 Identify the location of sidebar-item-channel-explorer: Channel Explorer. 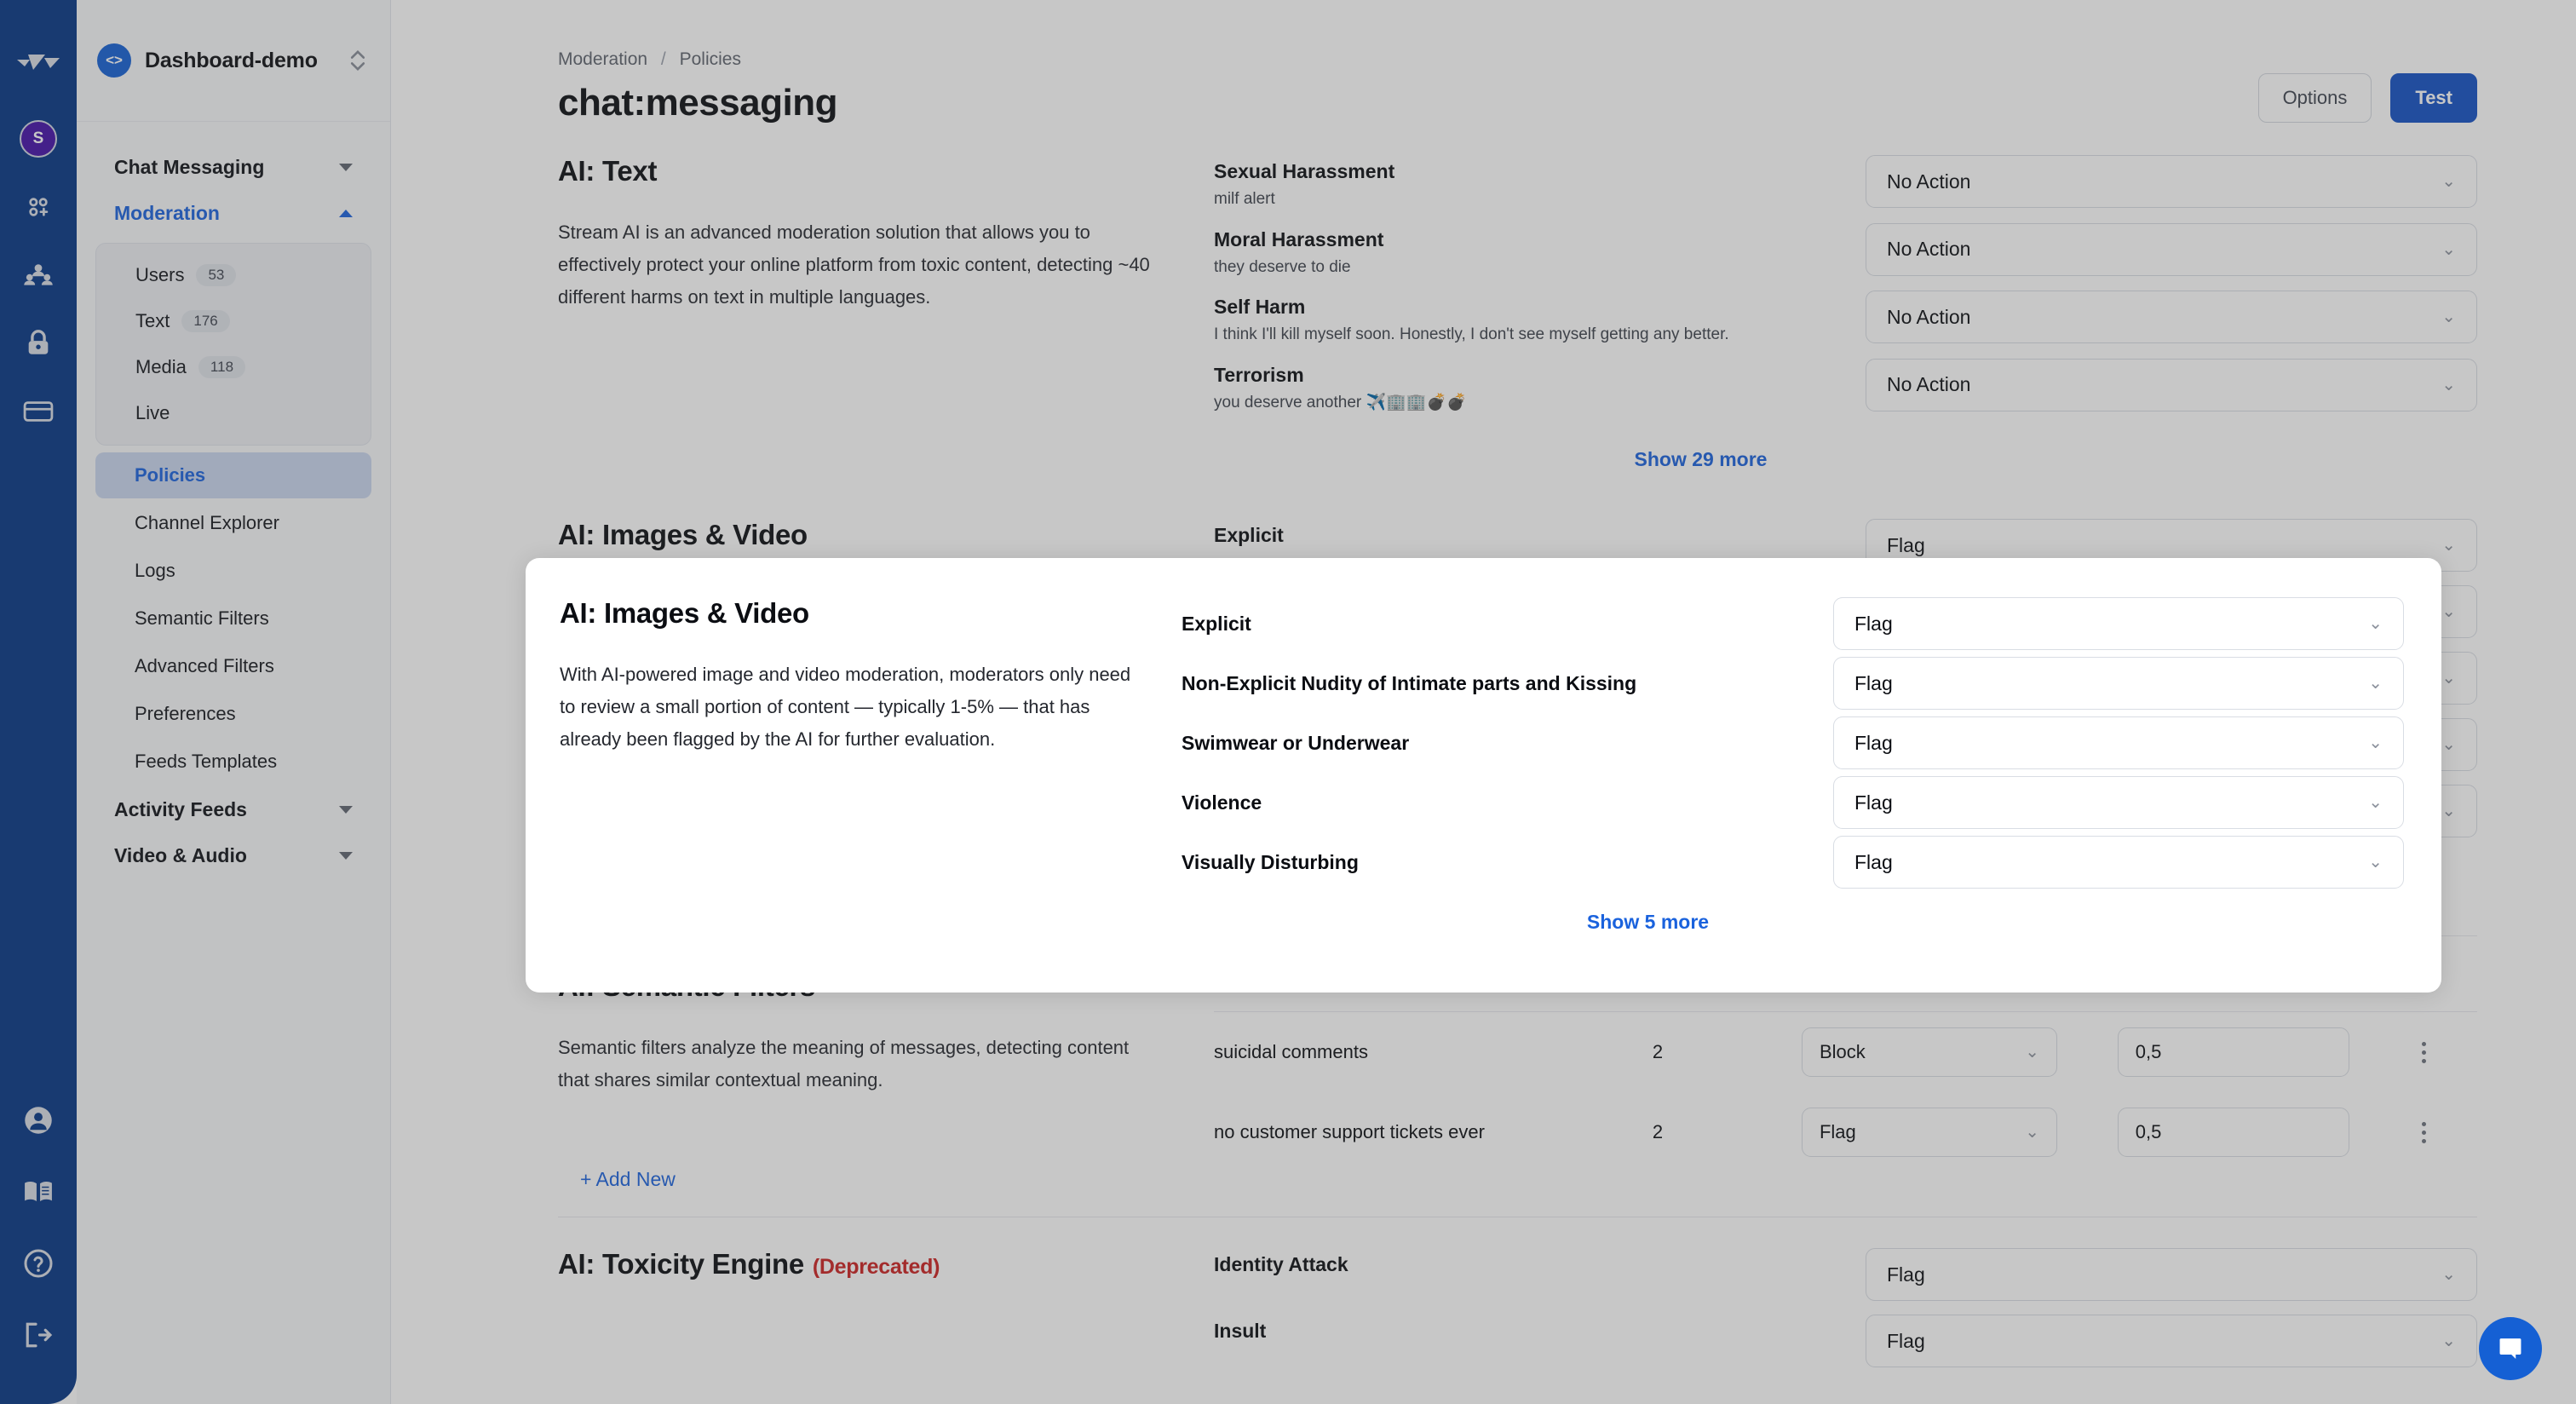
(233, 523).